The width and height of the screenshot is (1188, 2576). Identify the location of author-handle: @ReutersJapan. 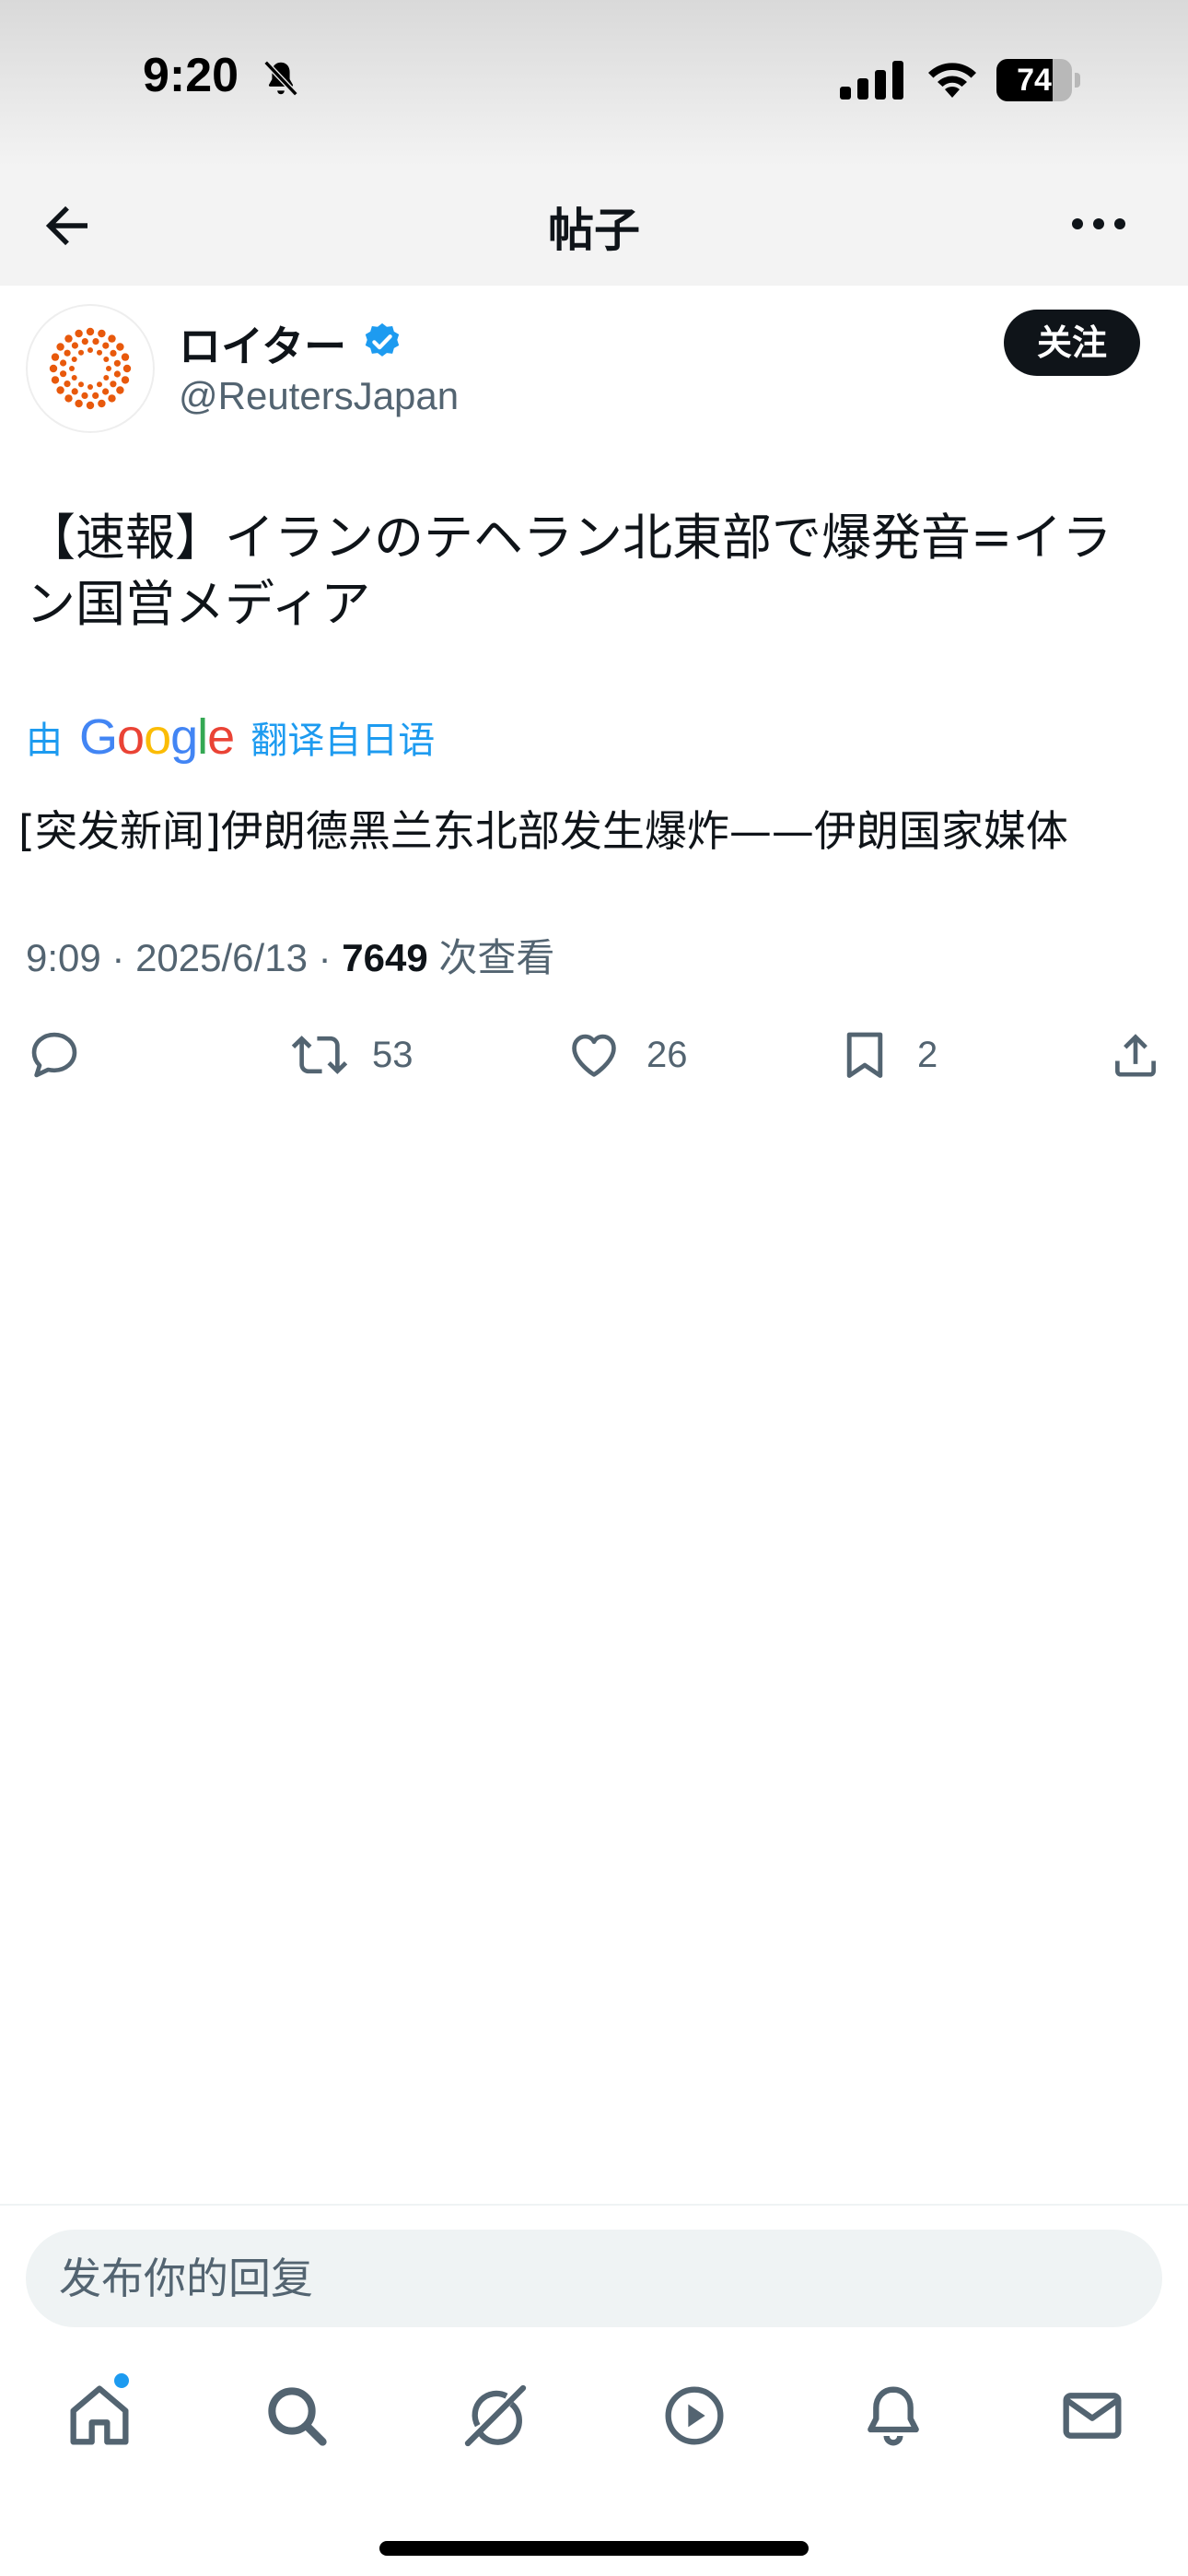
(319, 396).